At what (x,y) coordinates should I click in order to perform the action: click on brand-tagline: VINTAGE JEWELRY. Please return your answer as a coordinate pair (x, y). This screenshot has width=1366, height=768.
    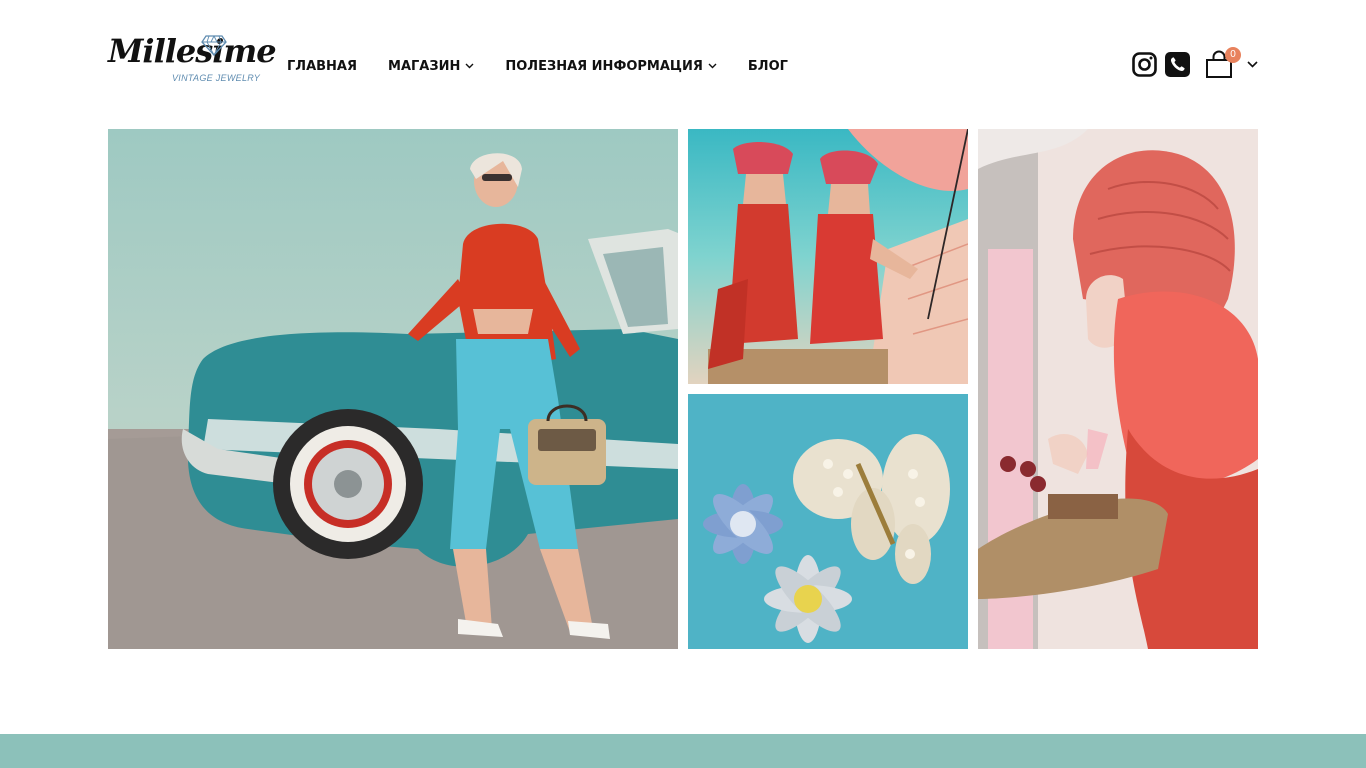
    Looking at the image, I should click on (216, 78).